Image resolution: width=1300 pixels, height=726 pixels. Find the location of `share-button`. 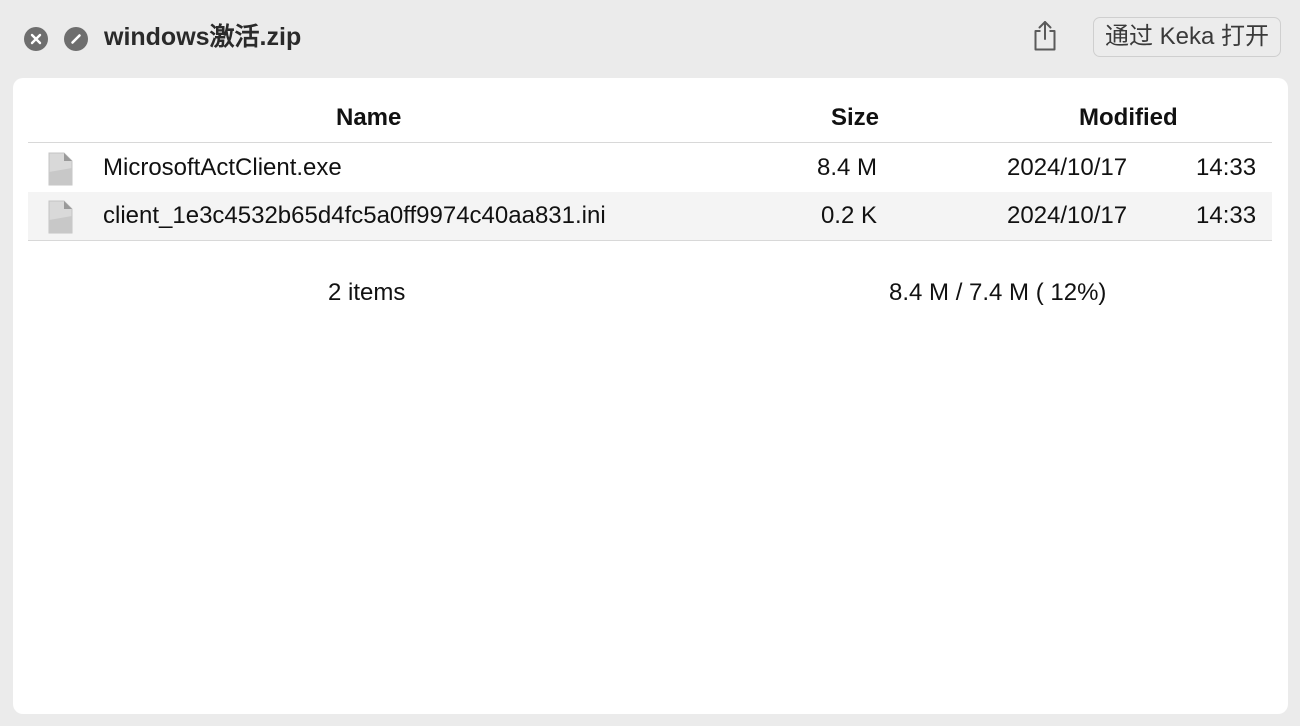

share-button is located at coordinates (1045, 36).